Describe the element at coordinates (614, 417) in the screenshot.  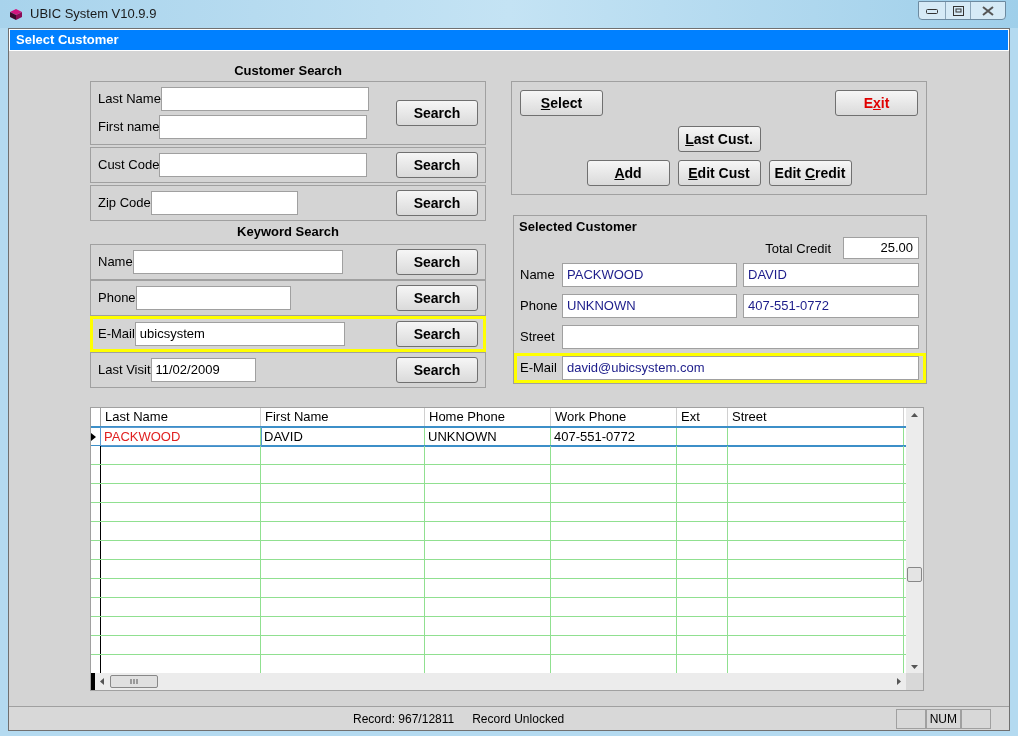
I see `column-header: Work Phone` at that location.